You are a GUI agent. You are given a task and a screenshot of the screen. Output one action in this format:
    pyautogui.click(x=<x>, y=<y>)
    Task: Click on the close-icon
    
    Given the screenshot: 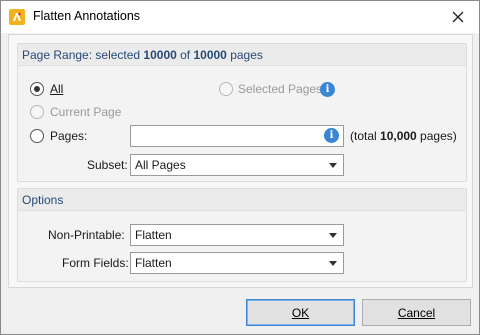 What is the action you would take?
    pyautogui.click(x=458, y=17)
    